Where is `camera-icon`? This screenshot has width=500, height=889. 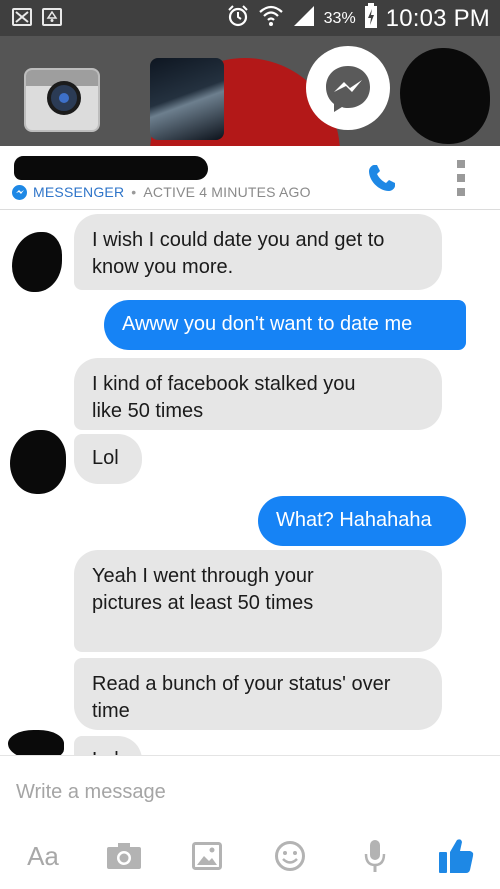 camera-icon is located at coordinates (124, 856).